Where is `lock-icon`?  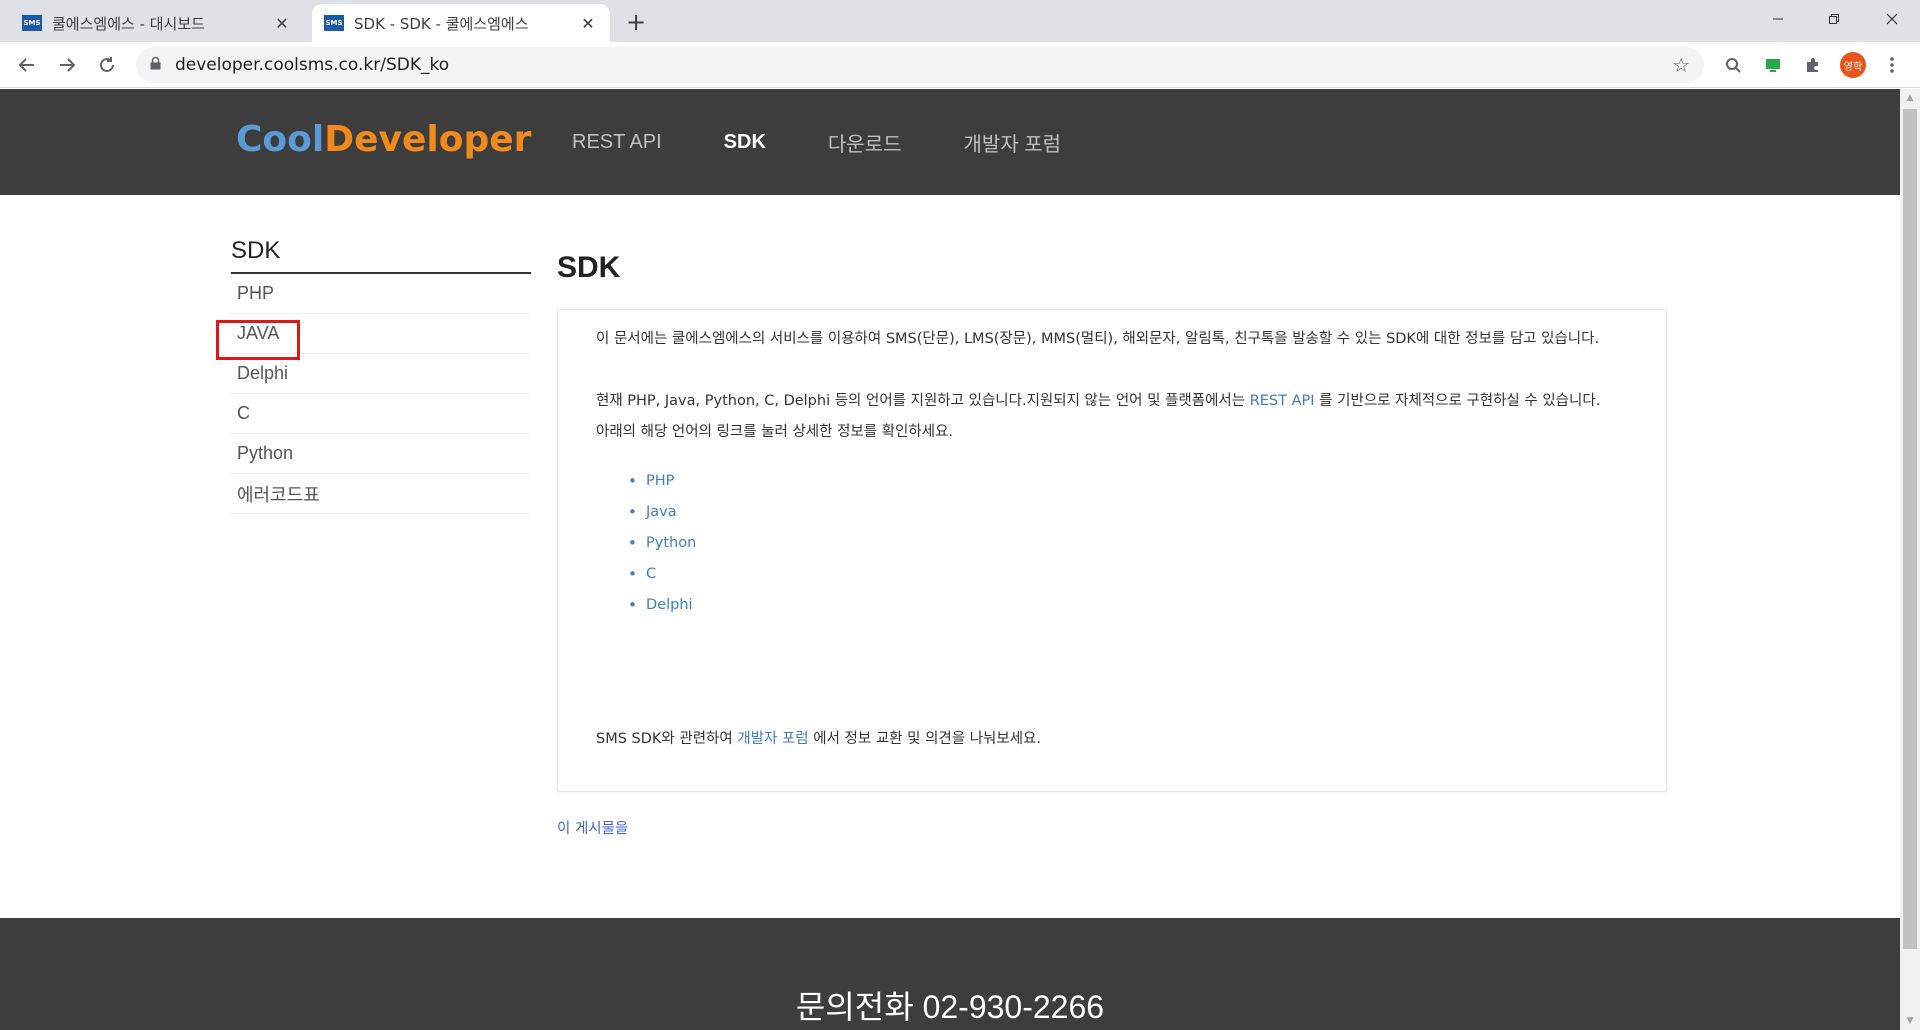 lock-icon is located at coordinates (155, 65).